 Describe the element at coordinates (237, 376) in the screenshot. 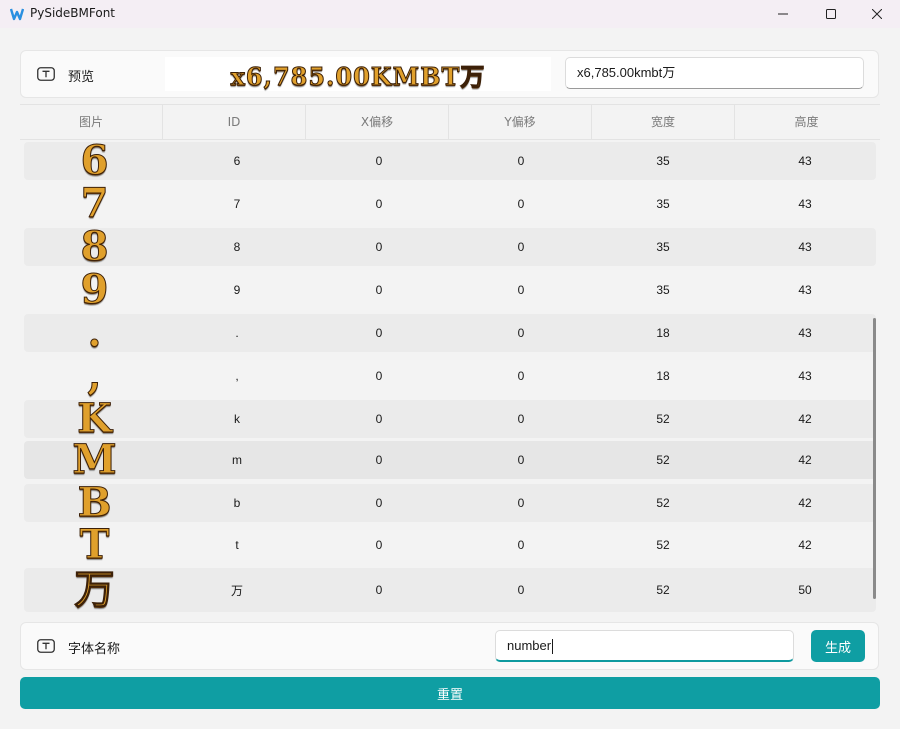

I see `cell-id: ,` at that location.